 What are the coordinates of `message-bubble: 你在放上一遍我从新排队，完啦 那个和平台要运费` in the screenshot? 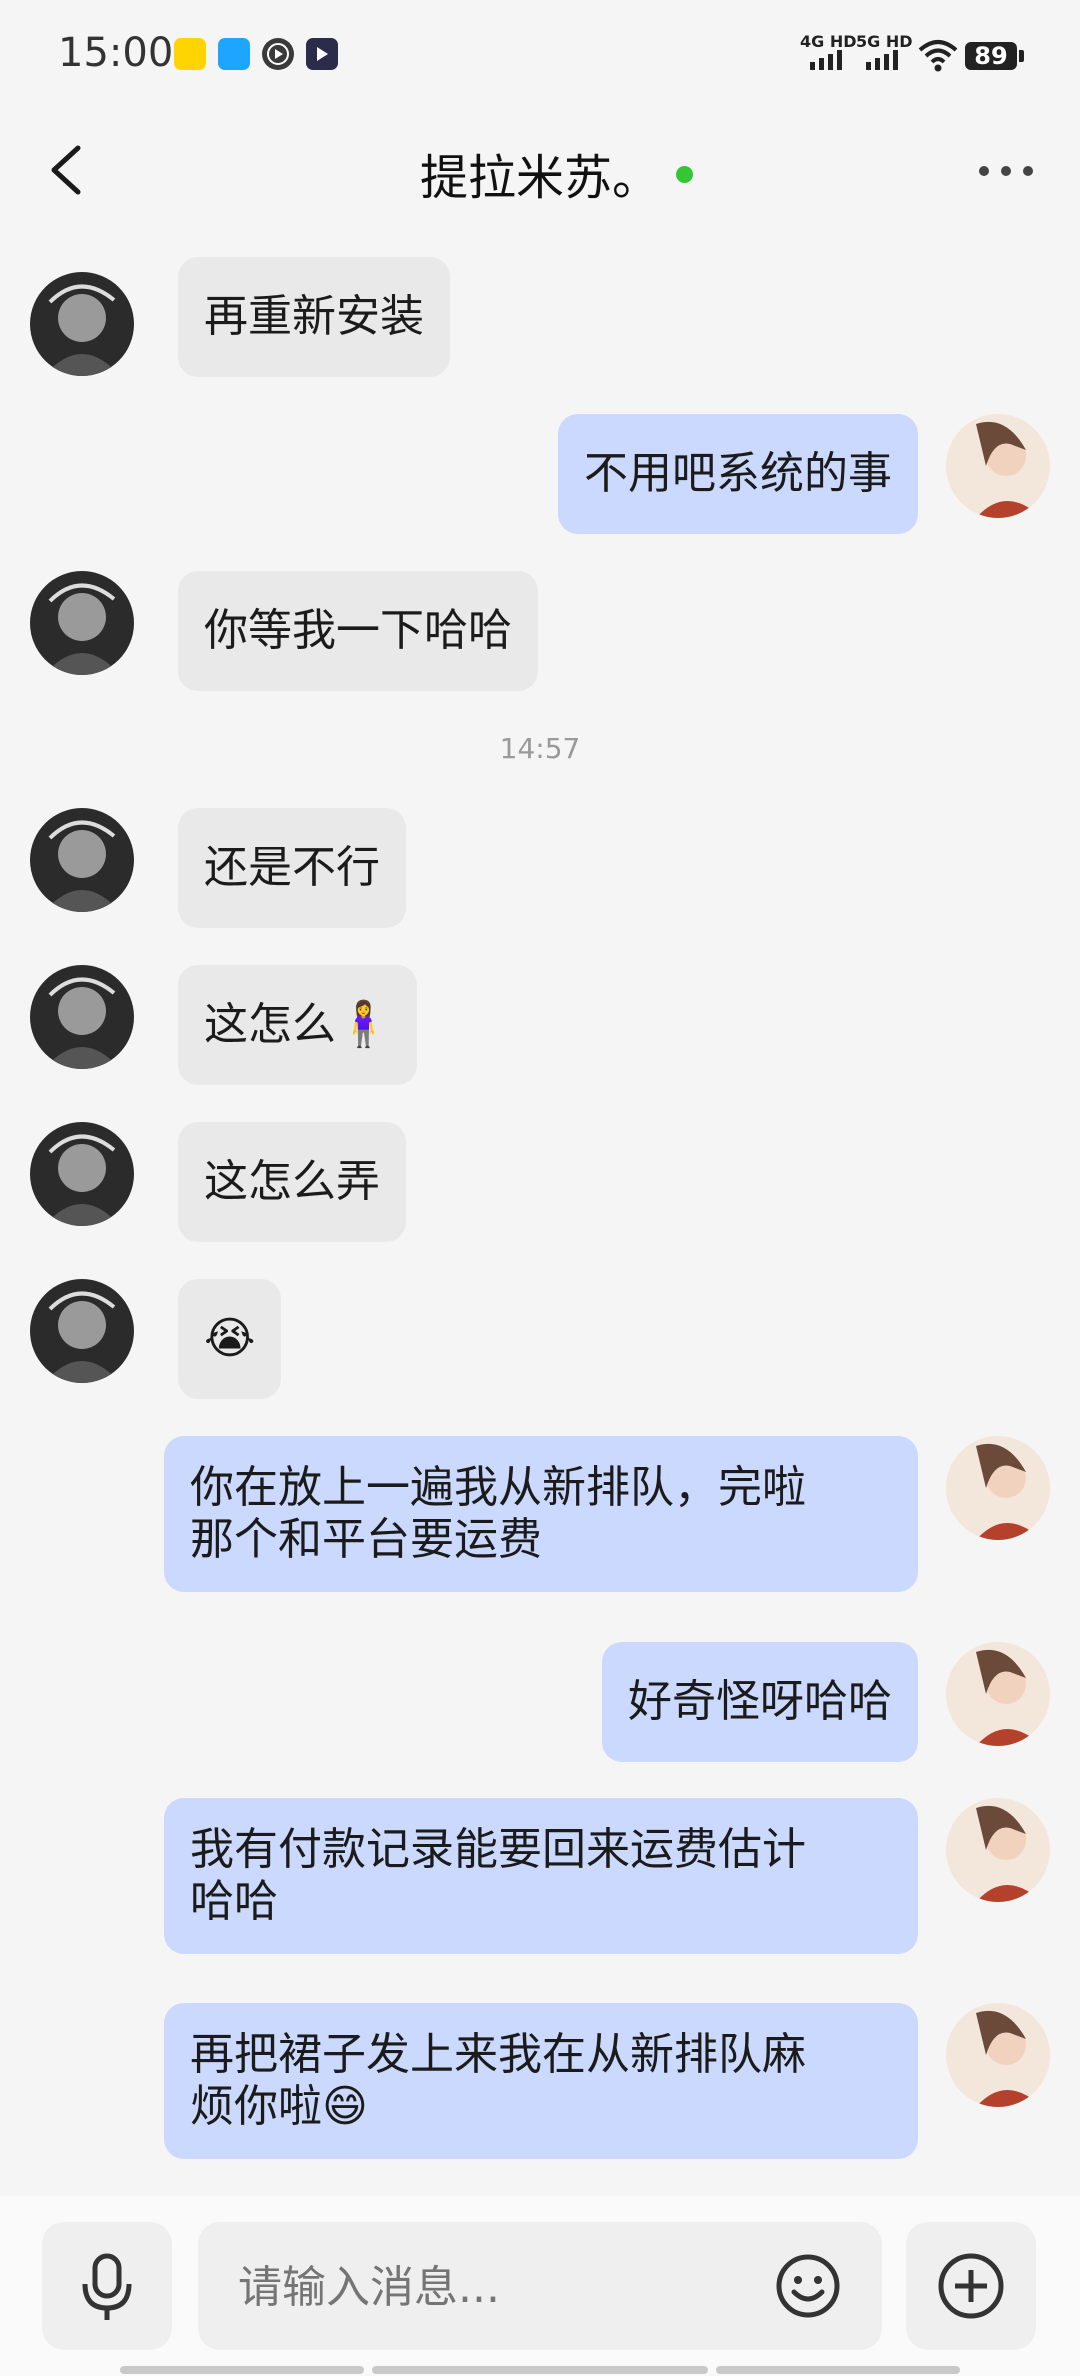 It's located at (541, 1514).